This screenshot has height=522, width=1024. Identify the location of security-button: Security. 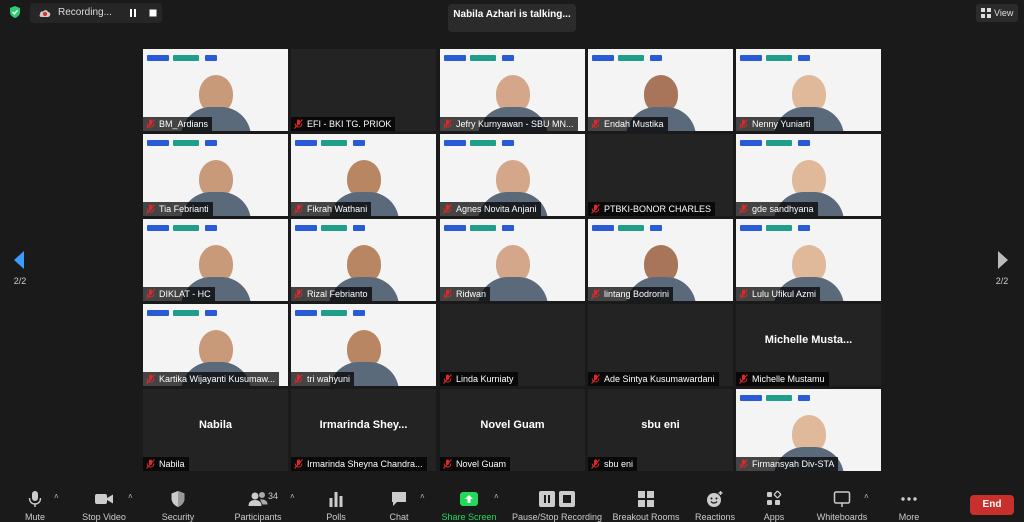
(178, 505).